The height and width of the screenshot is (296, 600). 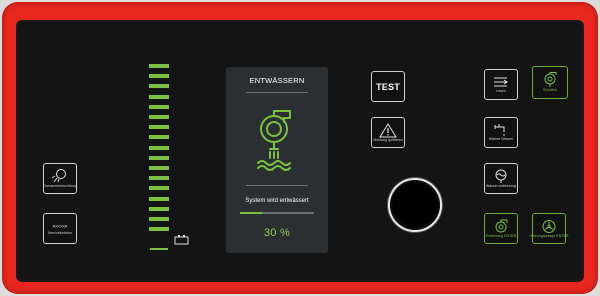 I want to click on warm-water-key: Wärme Wasser, so click(x=501, y=132).